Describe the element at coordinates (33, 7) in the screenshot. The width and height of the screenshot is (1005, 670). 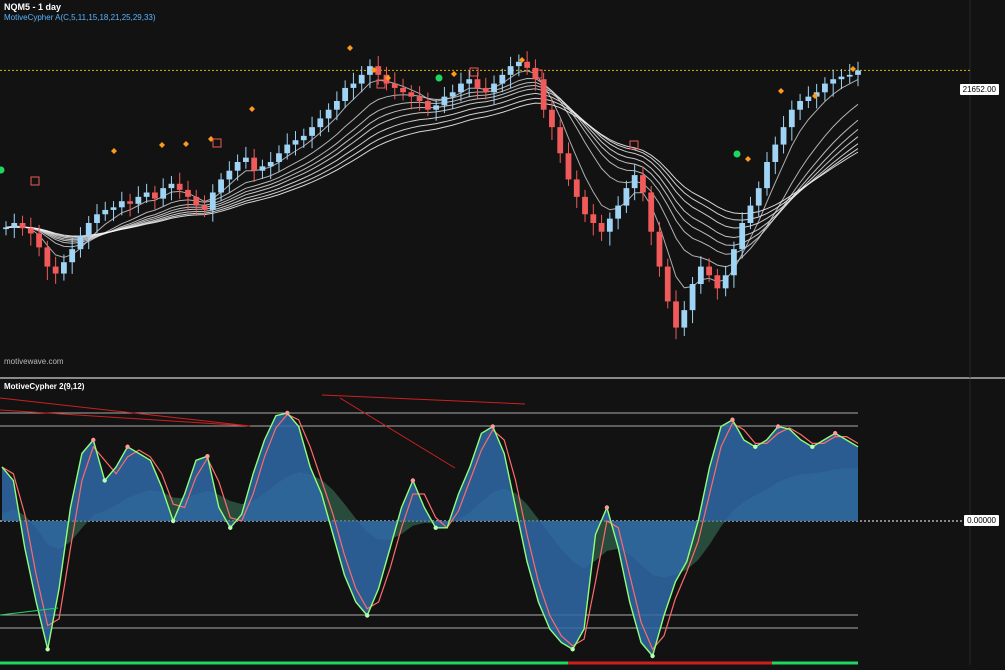
I see `chart-title: NQM5 - 1 day` at that location.